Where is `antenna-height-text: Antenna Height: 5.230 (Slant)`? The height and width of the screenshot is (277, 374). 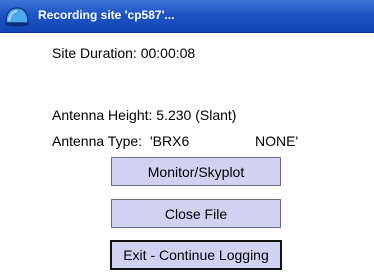
antenna-height-text: Antenna Height: 5.230 (Slant) is located at coordinates (144, 115).